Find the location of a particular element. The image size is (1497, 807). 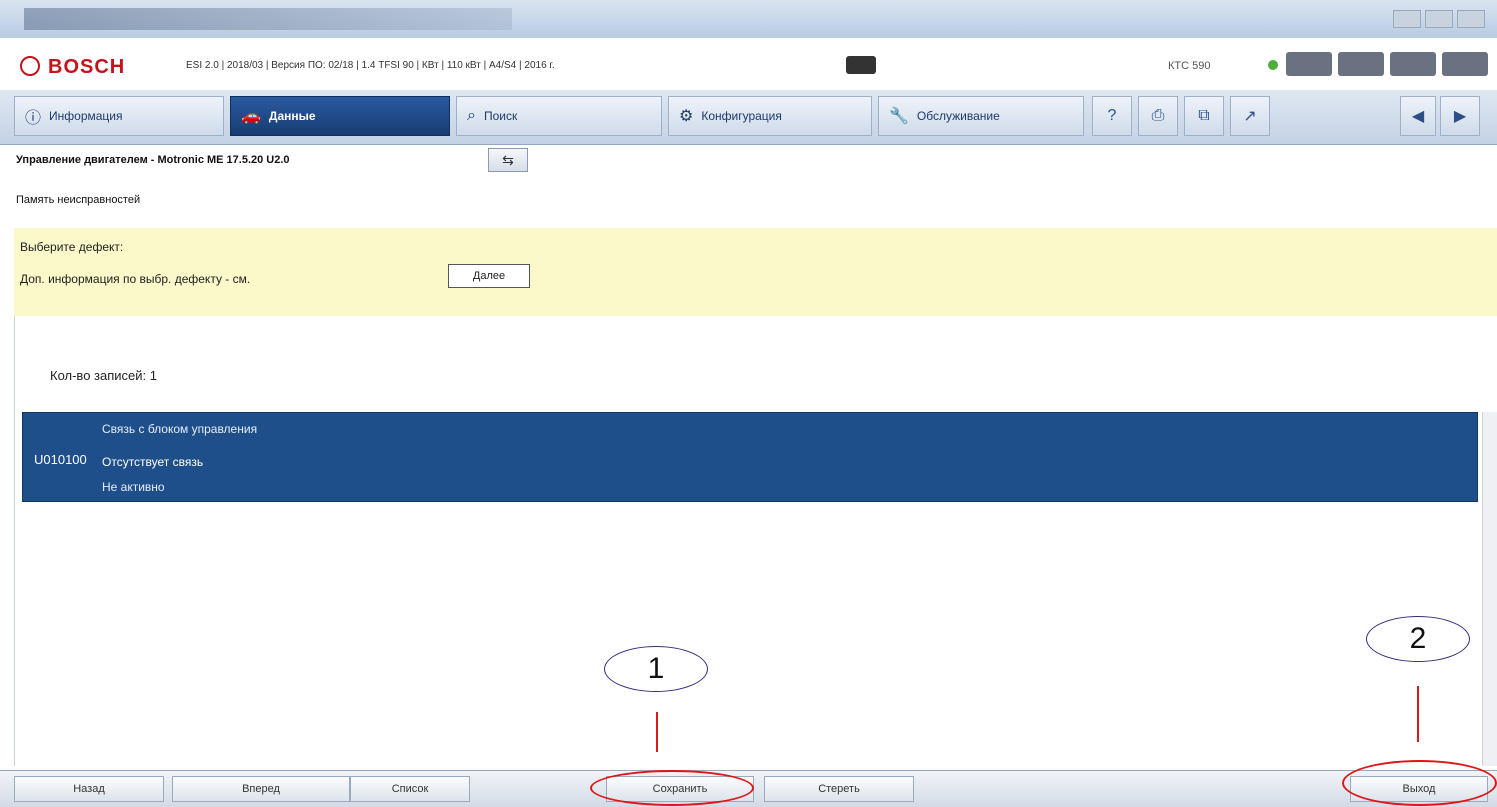

details-button: Далее is located at coordinates (489, 276).